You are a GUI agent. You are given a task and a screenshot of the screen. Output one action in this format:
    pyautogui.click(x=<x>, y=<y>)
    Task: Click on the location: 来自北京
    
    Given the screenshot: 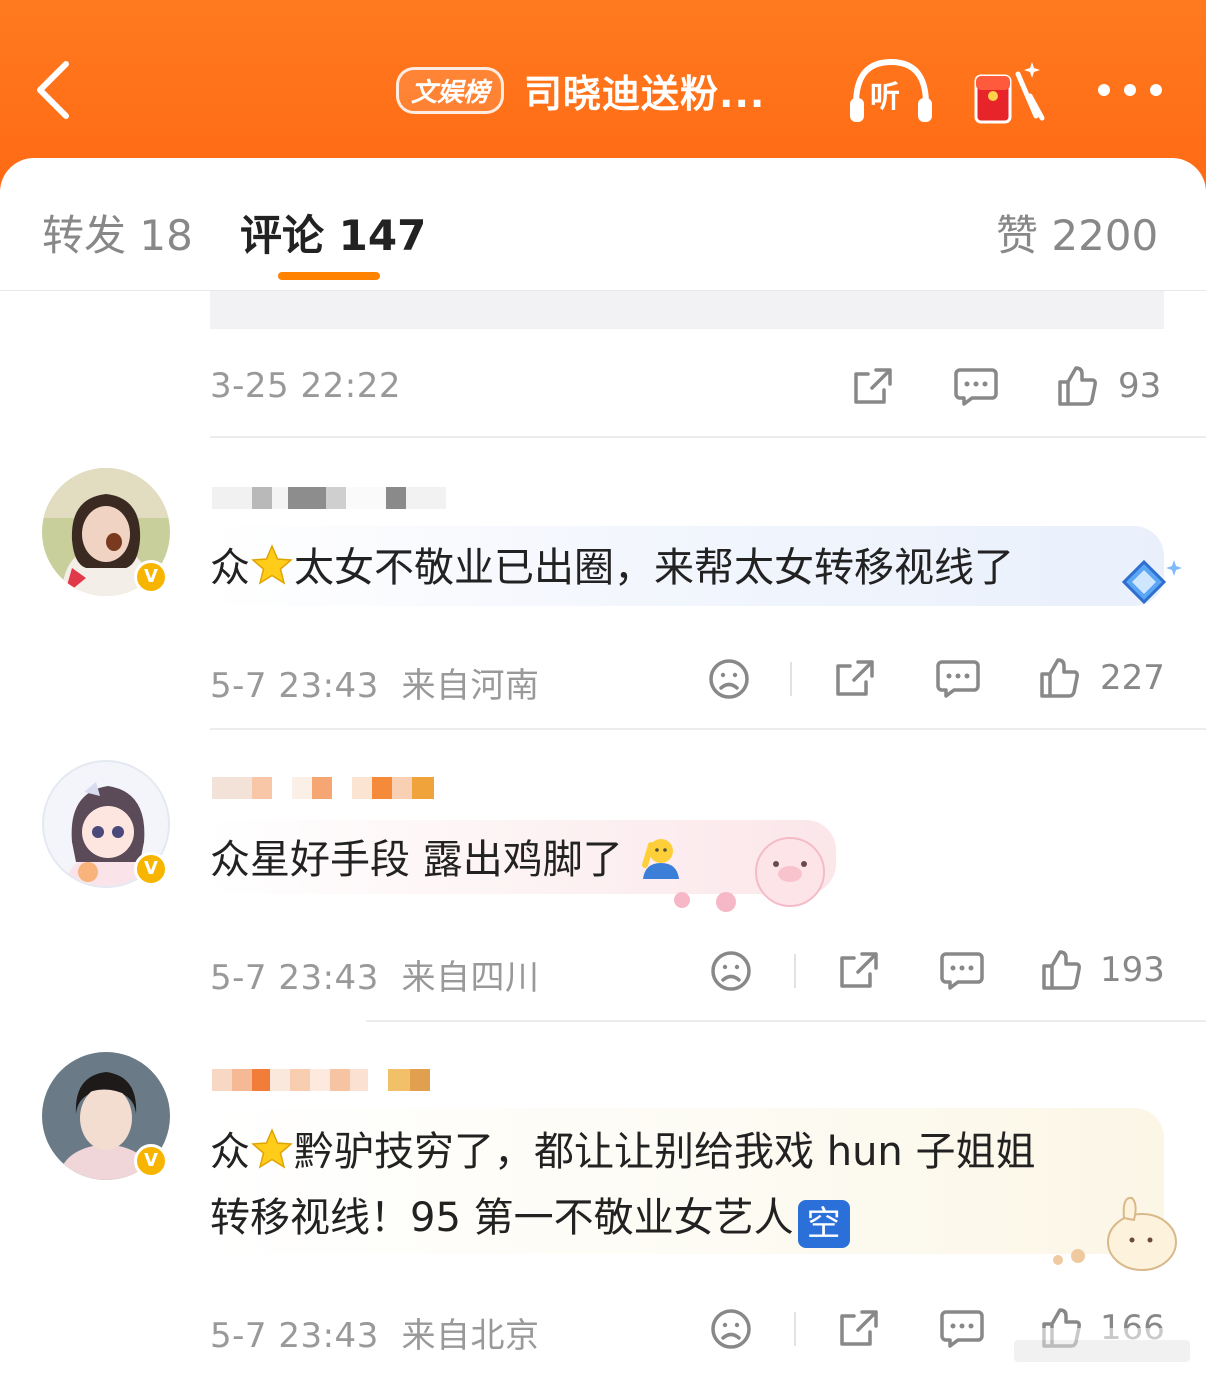 What is the action you would take?
    pyautogui.click(x=470, y=1336)
    